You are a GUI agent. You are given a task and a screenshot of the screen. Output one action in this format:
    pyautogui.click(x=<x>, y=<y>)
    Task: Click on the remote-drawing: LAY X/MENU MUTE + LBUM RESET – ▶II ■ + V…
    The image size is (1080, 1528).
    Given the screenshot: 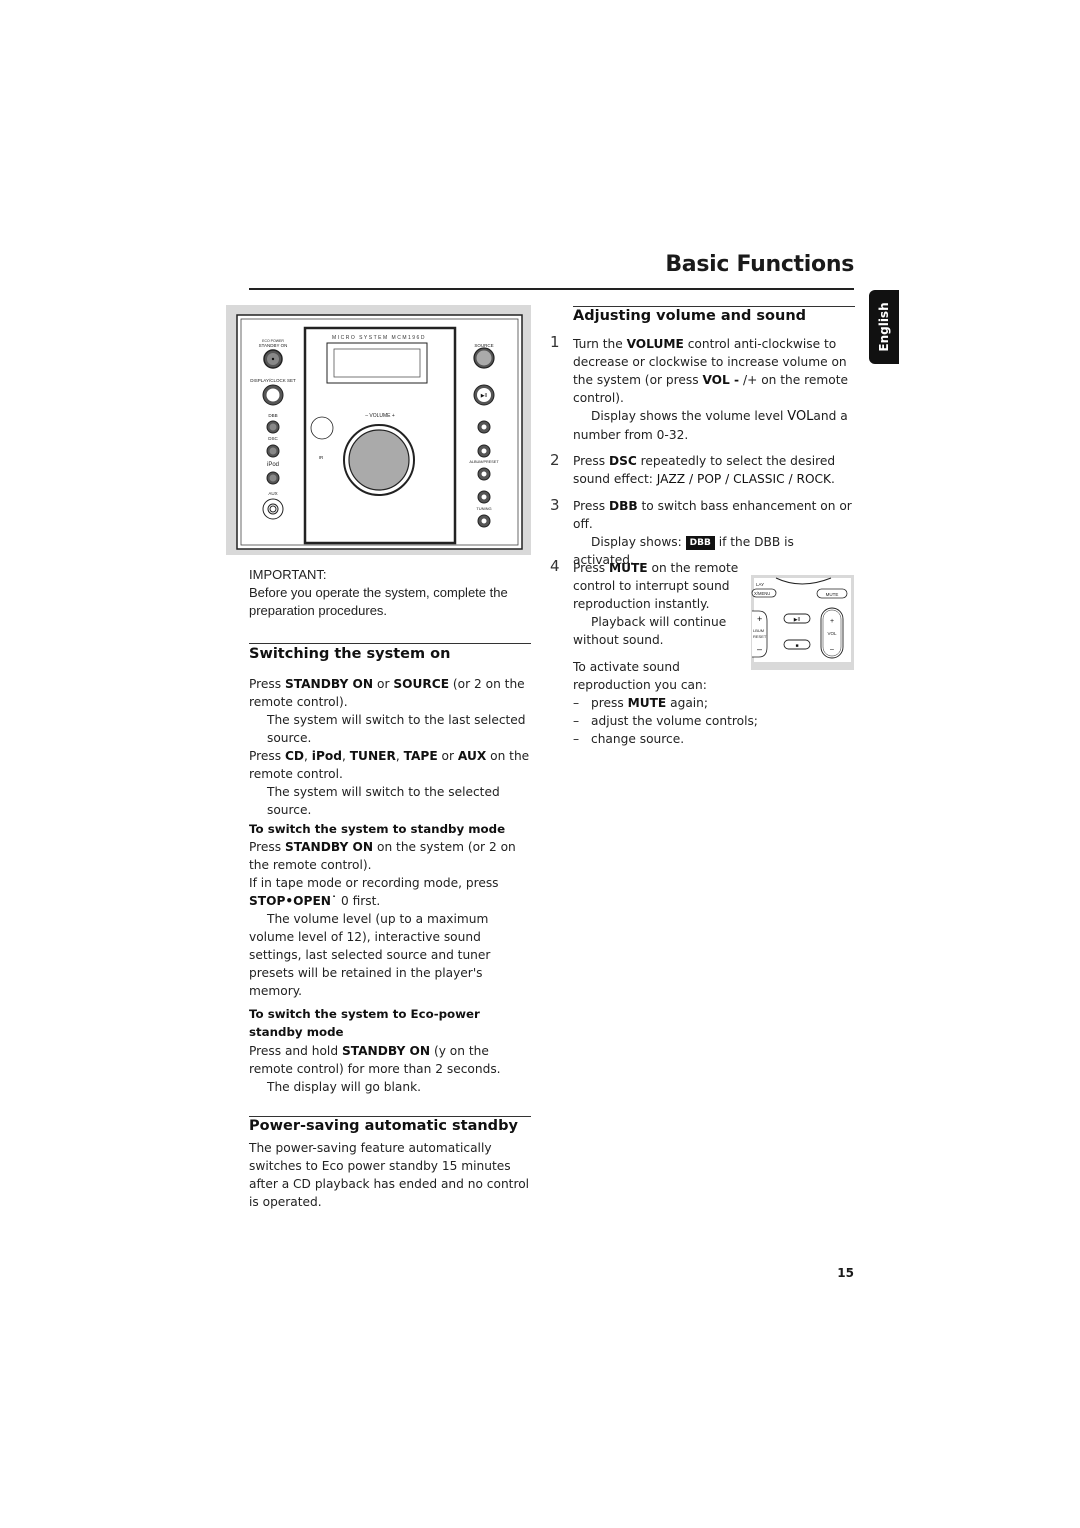 What is the action you would take?
    pyautogui.click(x=801, y=619)
    